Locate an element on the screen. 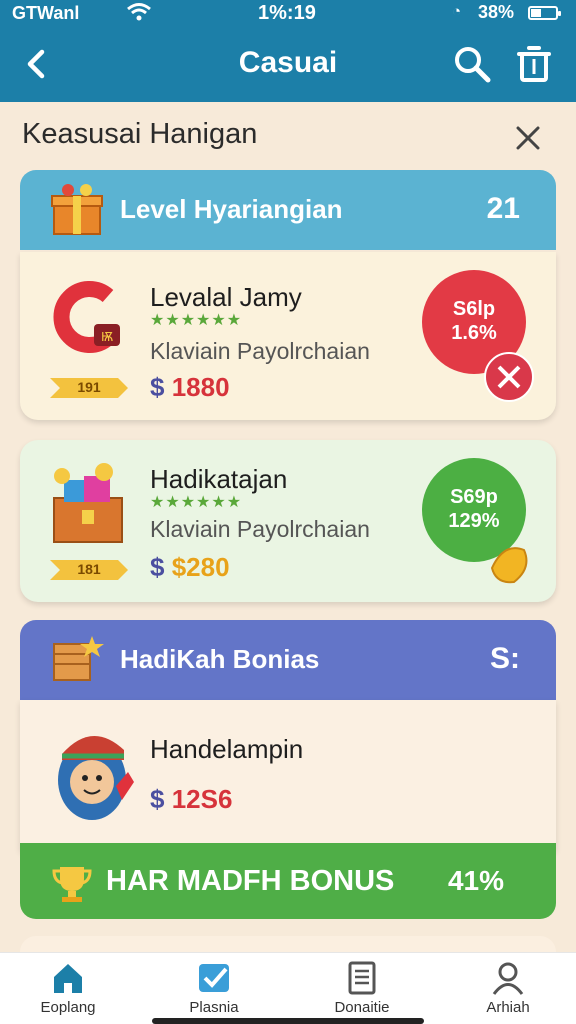  status-bar: GTWanl 1%:19 ◔ 38% is located at coordinates (288, 14).